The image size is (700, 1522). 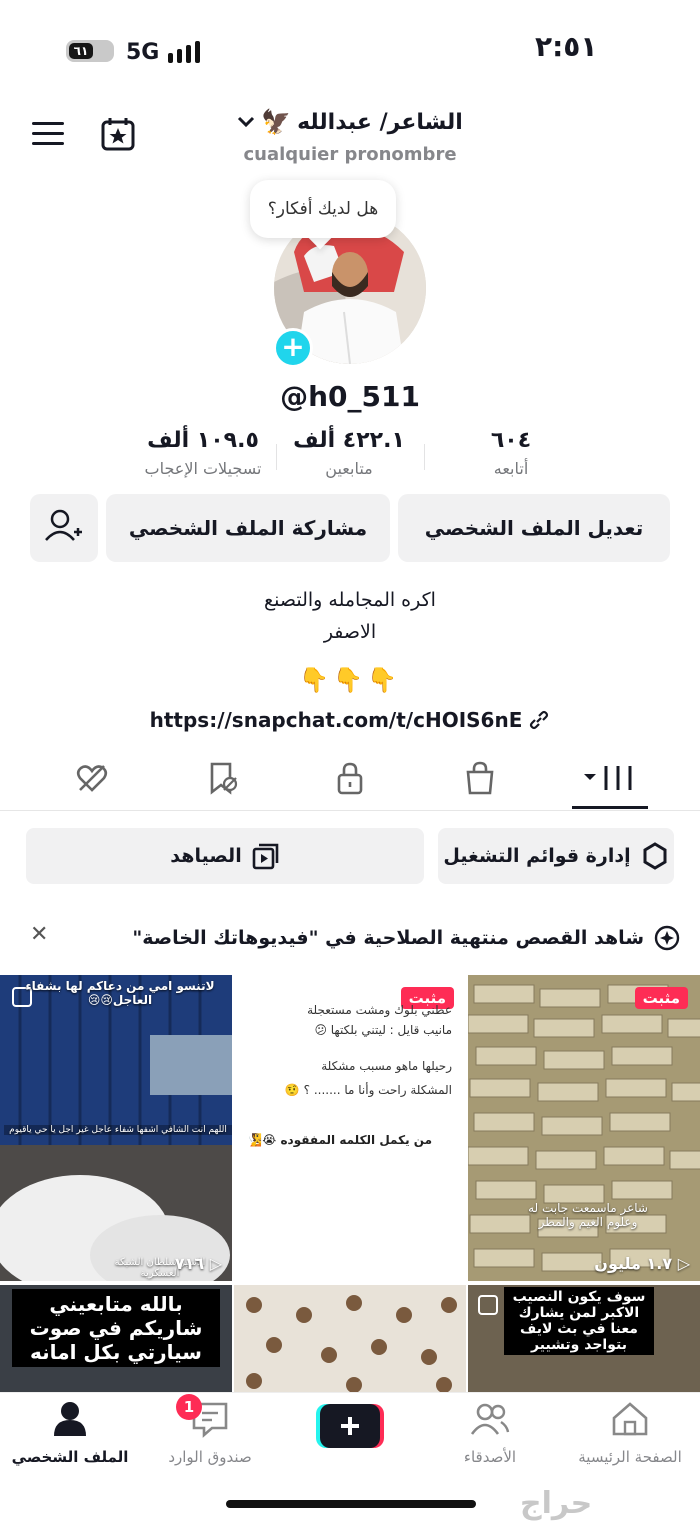 I want to click on nav-home-label: الصفحة الرئيسية, so click(x=630, y=1457).